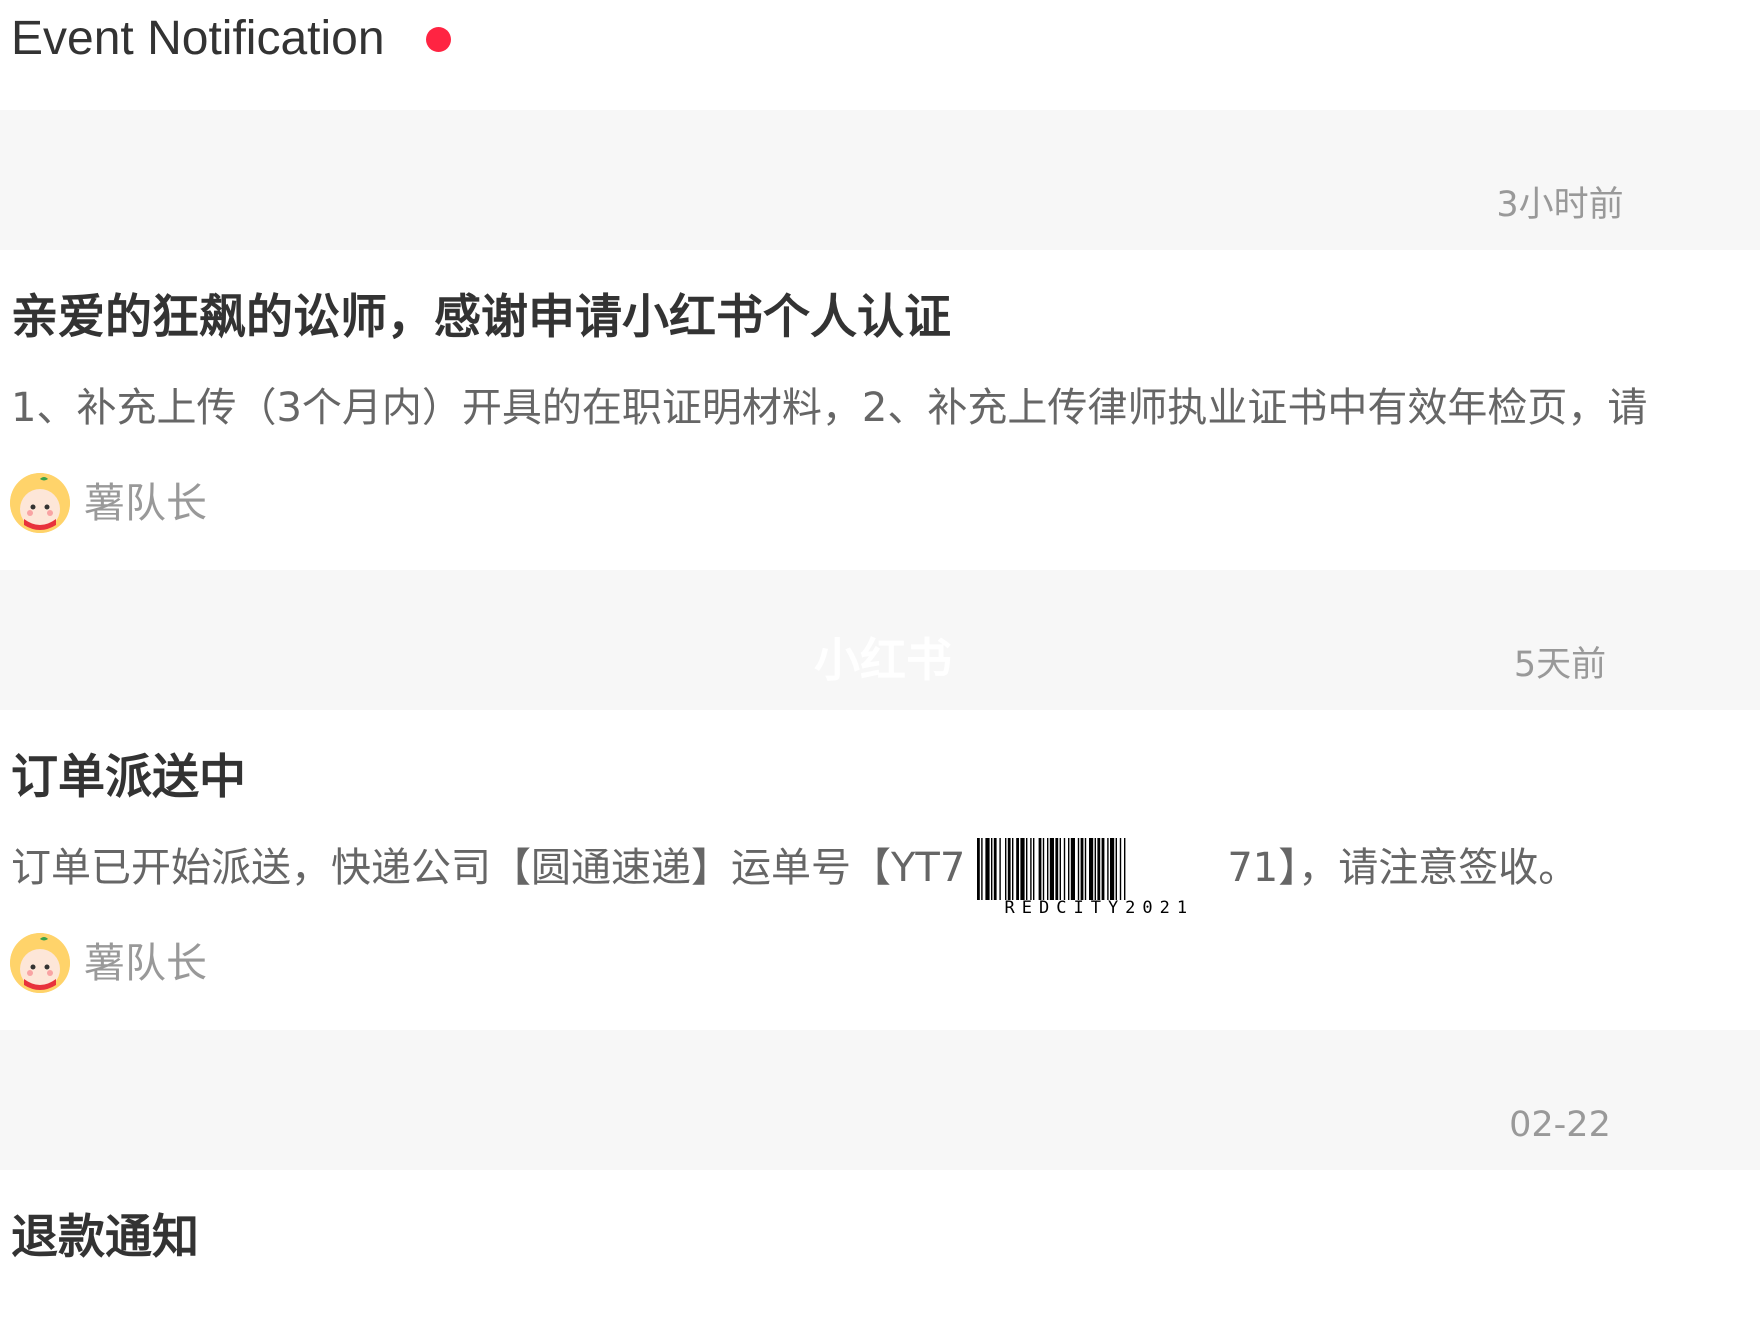  What do you see at coordinates (880, 55) in the screenshot?
I see `page-header: Event Notification` at bounding box center [880, 55].